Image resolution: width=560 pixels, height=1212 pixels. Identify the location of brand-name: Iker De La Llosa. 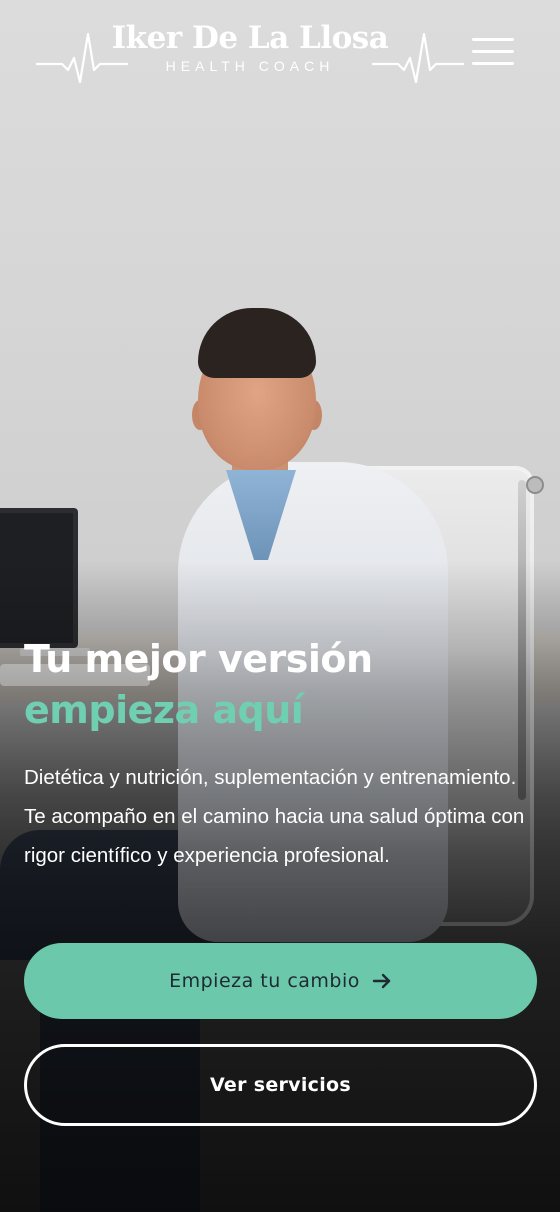
(250, 38).